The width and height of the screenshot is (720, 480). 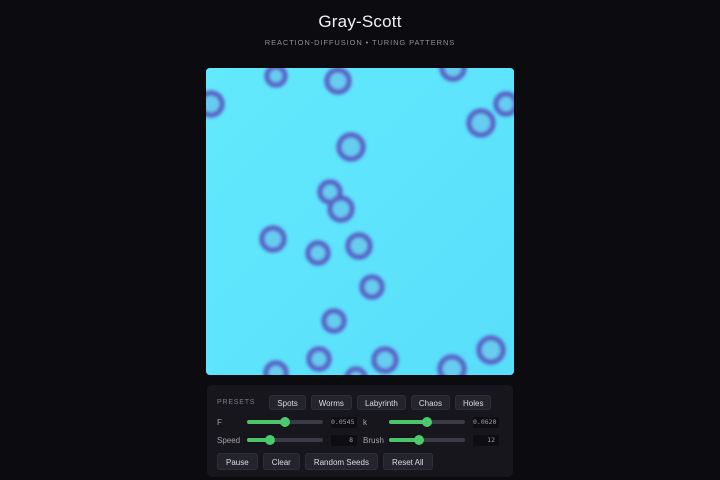 I want to click on brush-label: Brush, so click(x=373, y=440).